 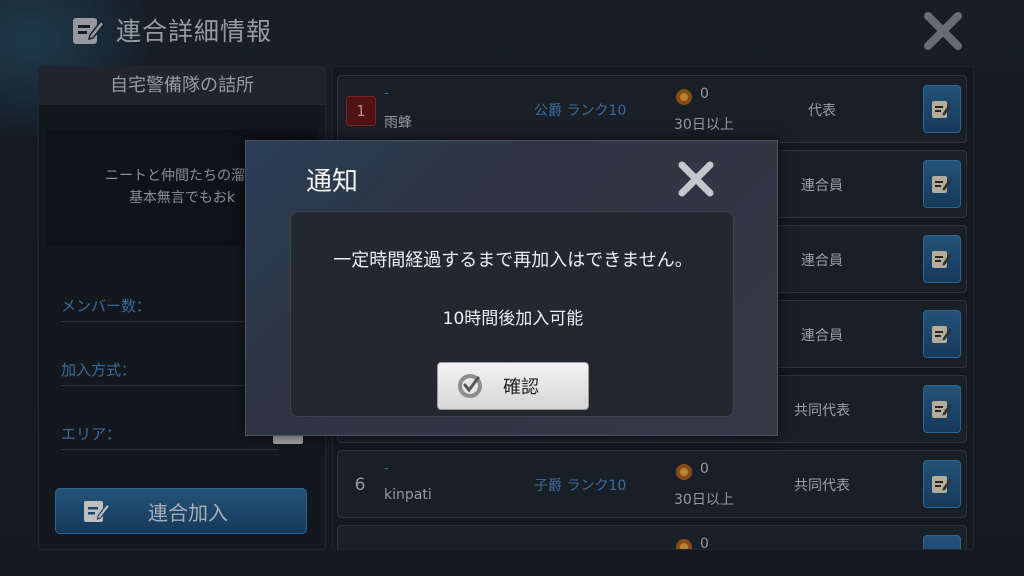 I want to click on confirm-button: 確認, so click(x=513, y=386).